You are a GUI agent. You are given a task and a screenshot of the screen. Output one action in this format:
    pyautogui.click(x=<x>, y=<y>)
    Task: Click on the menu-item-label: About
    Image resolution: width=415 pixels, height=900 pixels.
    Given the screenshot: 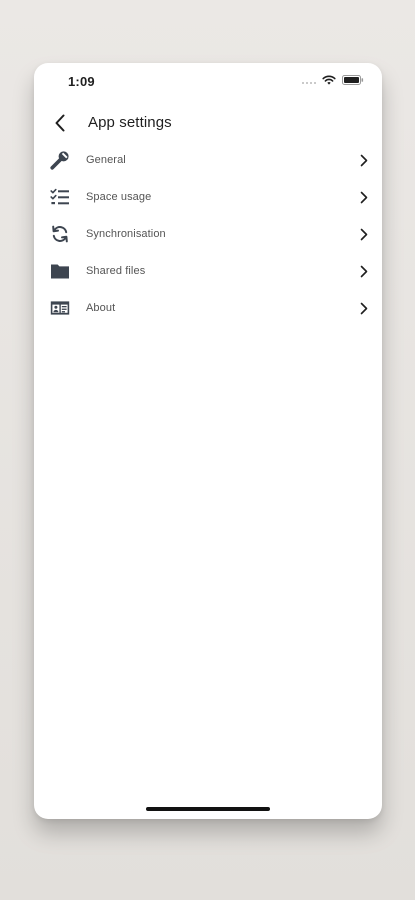 What is the action you would take?
    pyautogui.click(x=101, y=308)
    